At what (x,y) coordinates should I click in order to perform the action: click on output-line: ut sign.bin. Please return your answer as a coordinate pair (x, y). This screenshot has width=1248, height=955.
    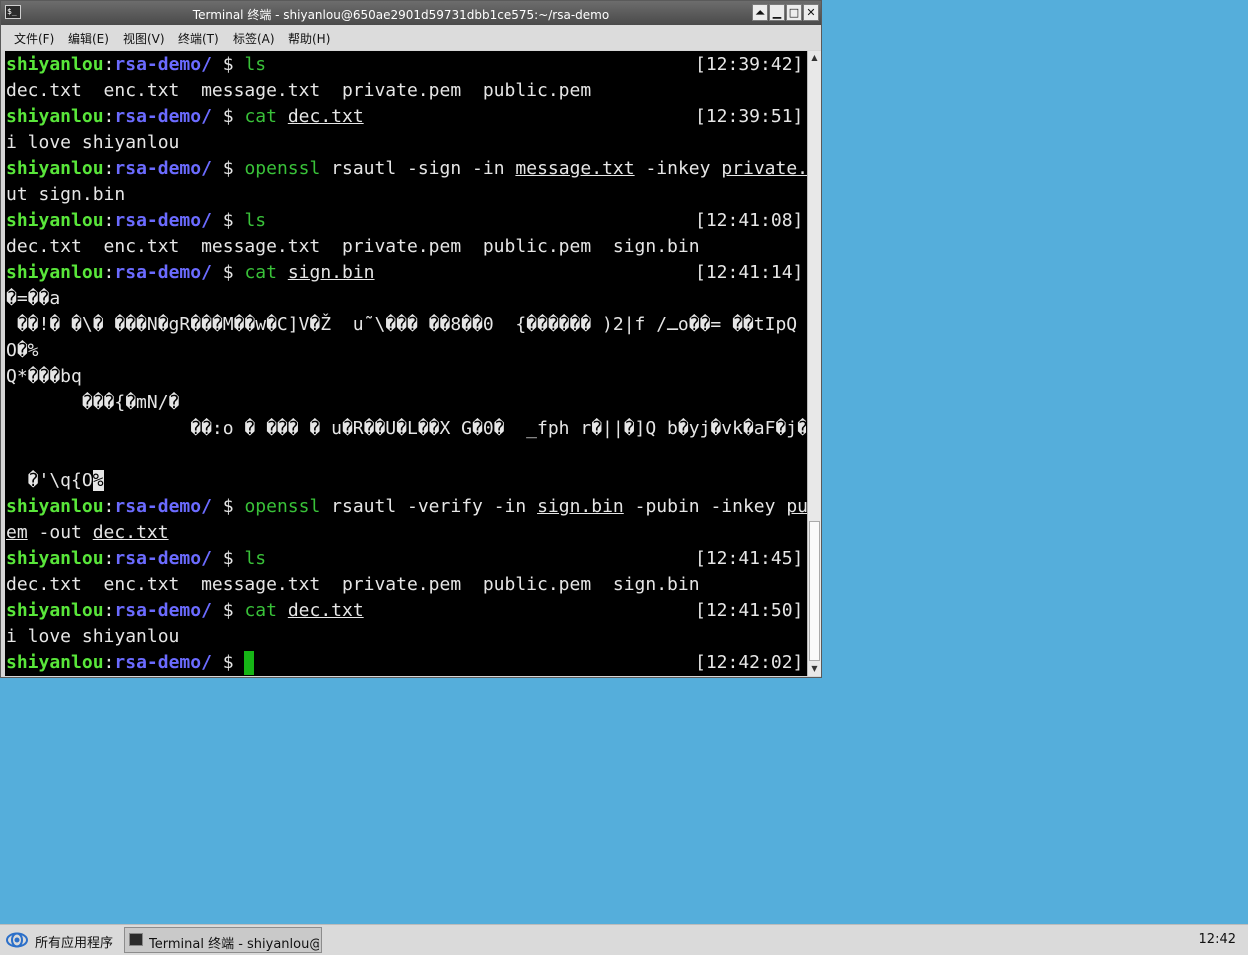
    Looking at the image, I should click on (66, 194).